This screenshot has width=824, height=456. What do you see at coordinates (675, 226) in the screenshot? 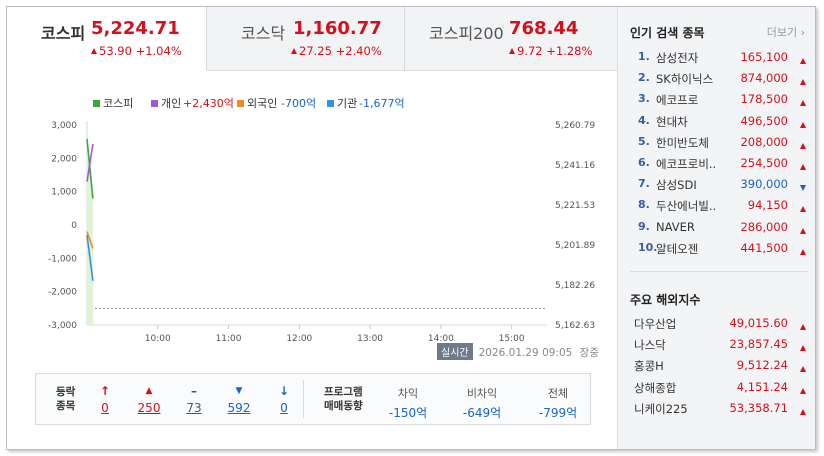
I see `popular-name: NAVER` at bounding box center [675, 226].